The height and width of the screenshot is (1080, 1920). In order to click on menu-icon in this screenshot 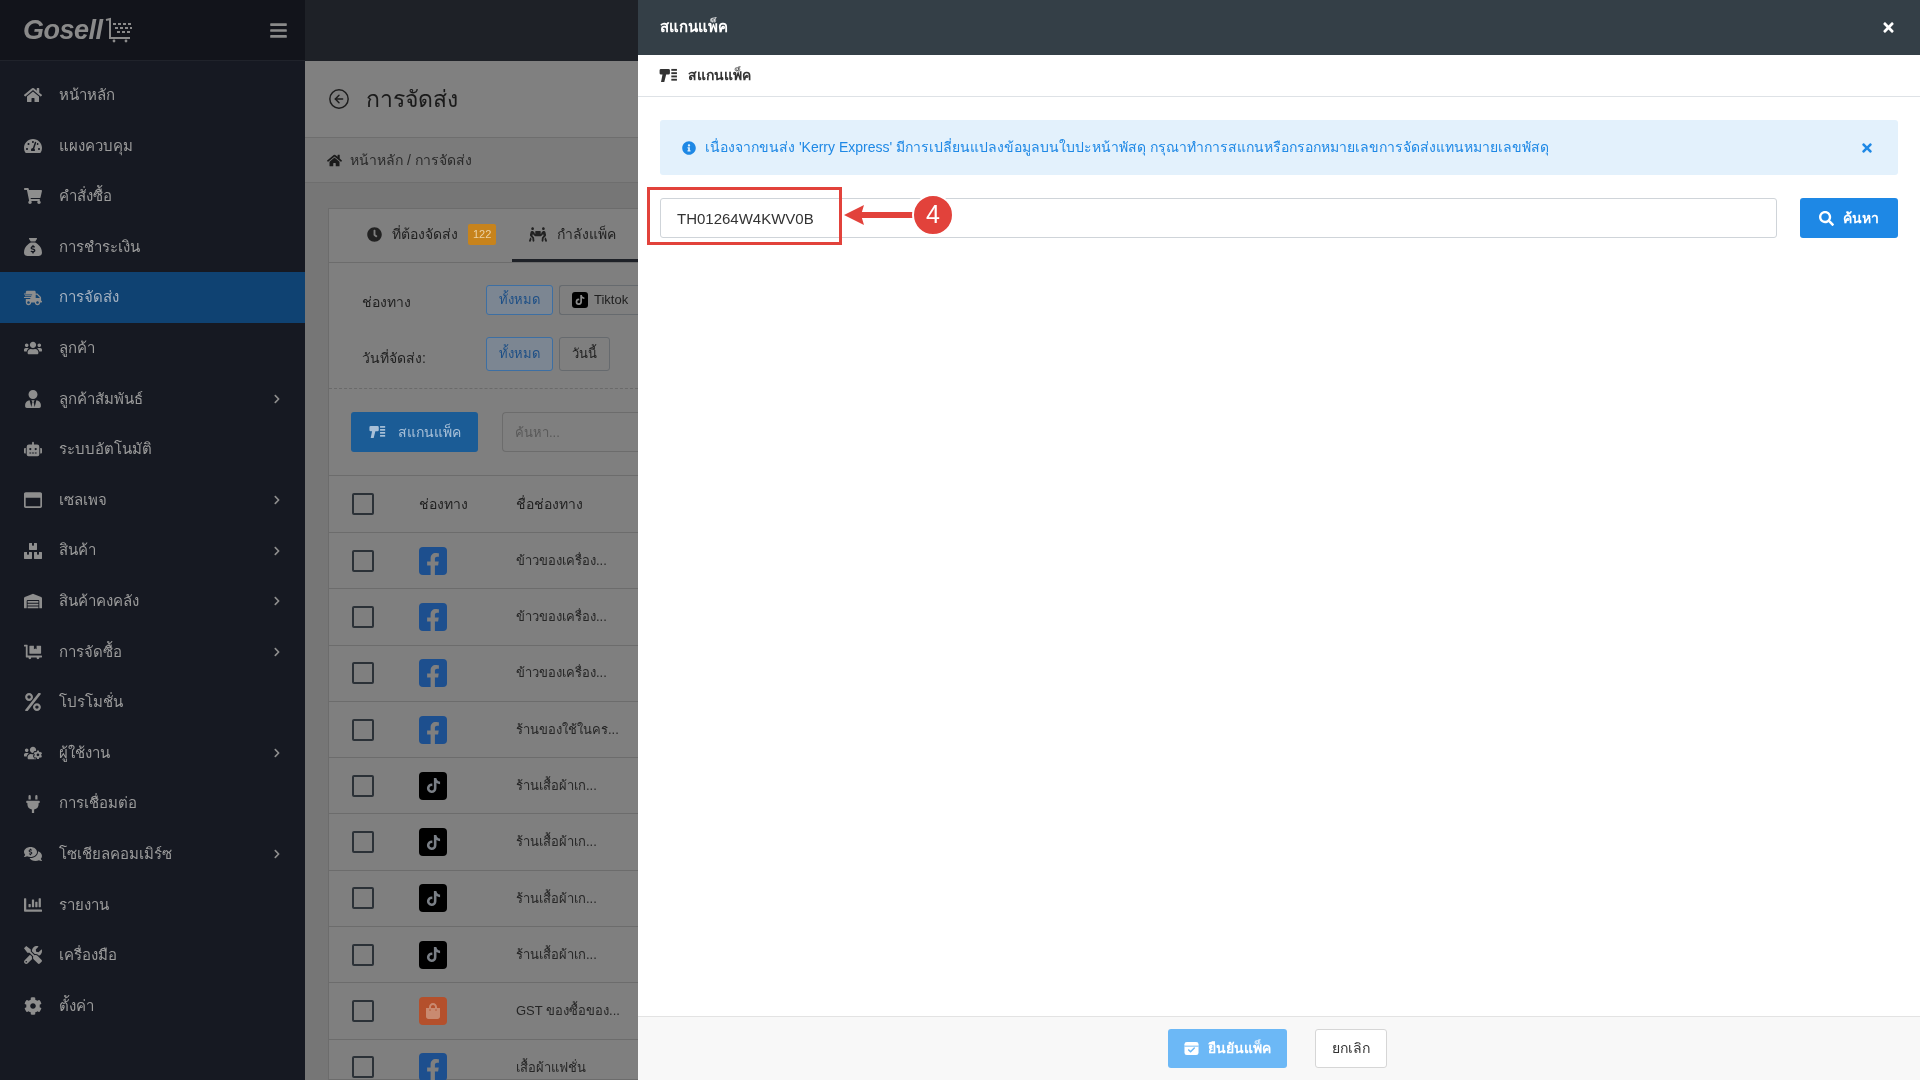, I will do `click(278, 30)`.